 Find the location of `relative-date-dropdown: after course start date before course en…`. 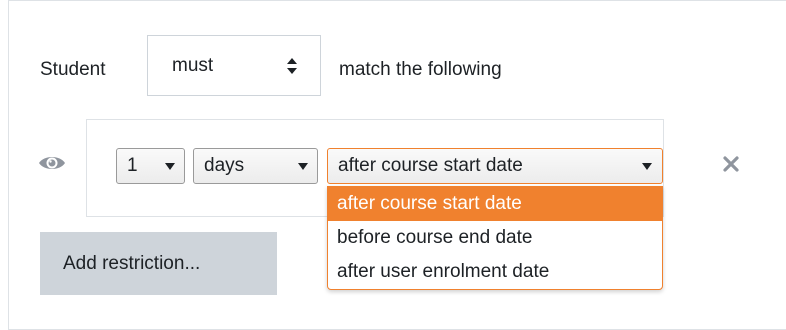

relative-date-dropdown: after course start date before course en… is located at coordinates (495, 238).